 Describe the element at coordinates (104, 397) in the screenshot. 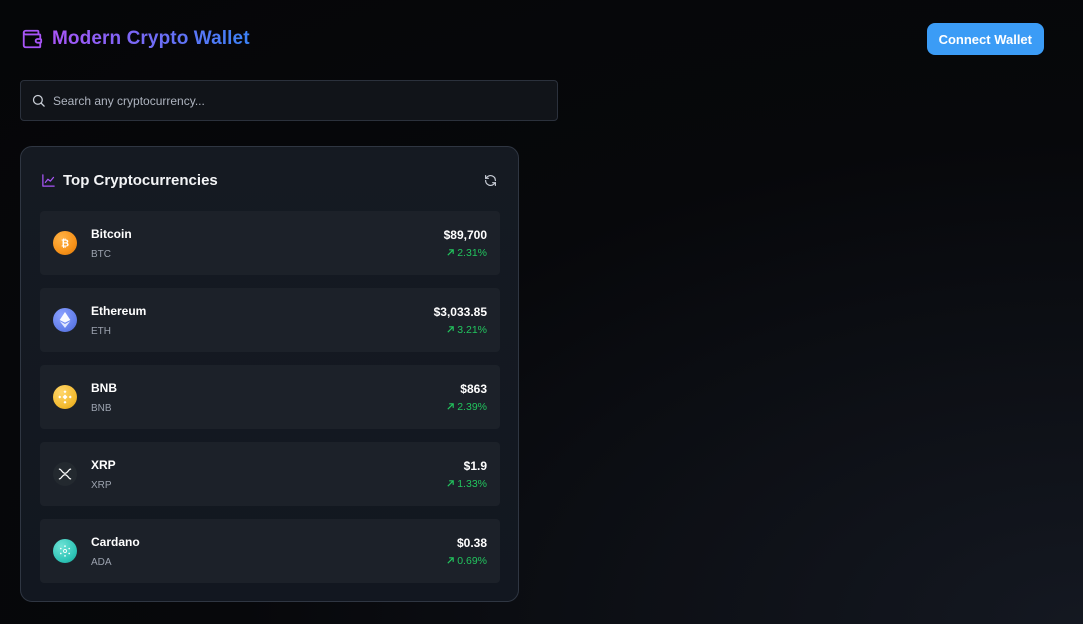

I see `coin-meta: BNB BNB` at that location.